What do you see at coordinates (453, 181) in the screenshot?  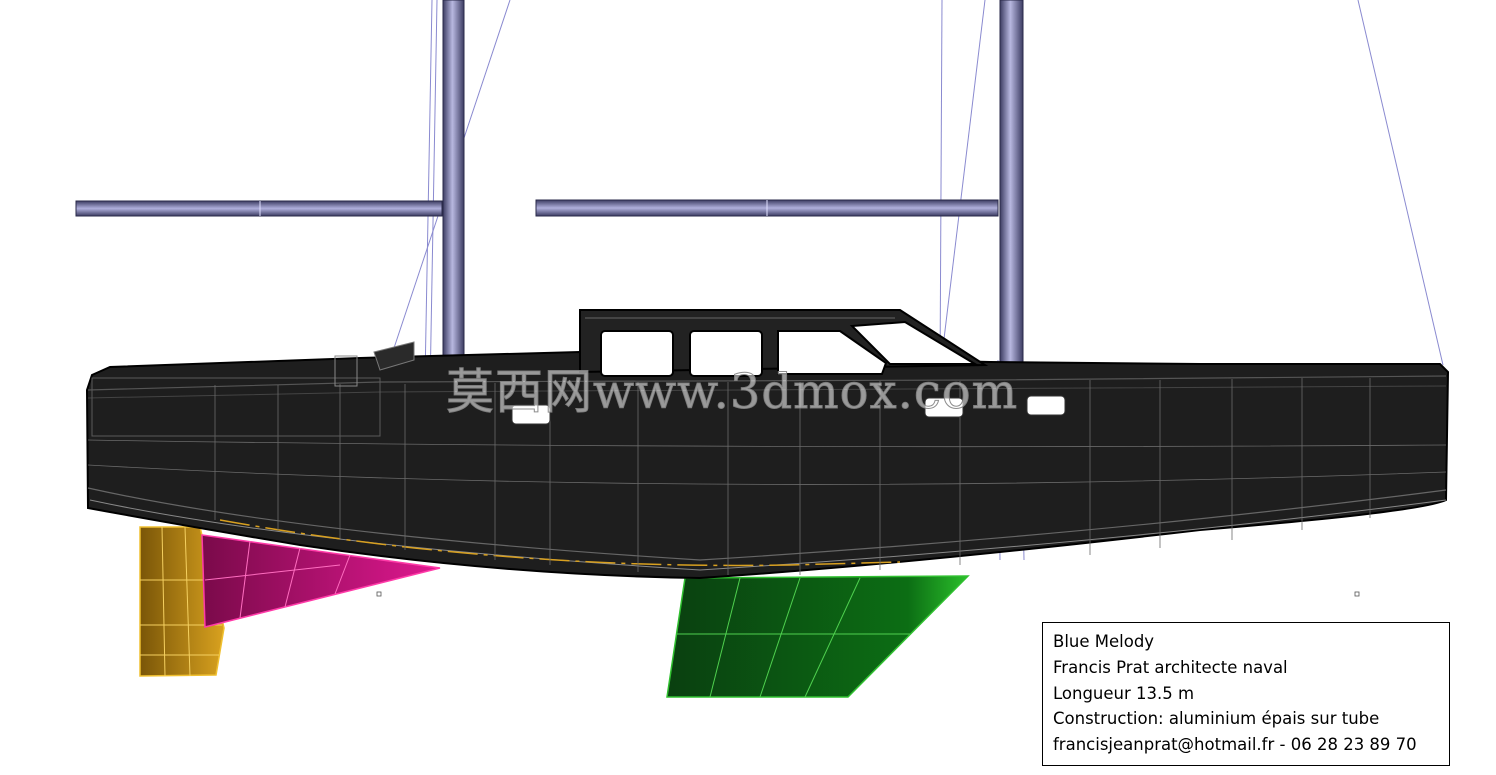 I see `mast-aft` at bounding box center [453, 181].